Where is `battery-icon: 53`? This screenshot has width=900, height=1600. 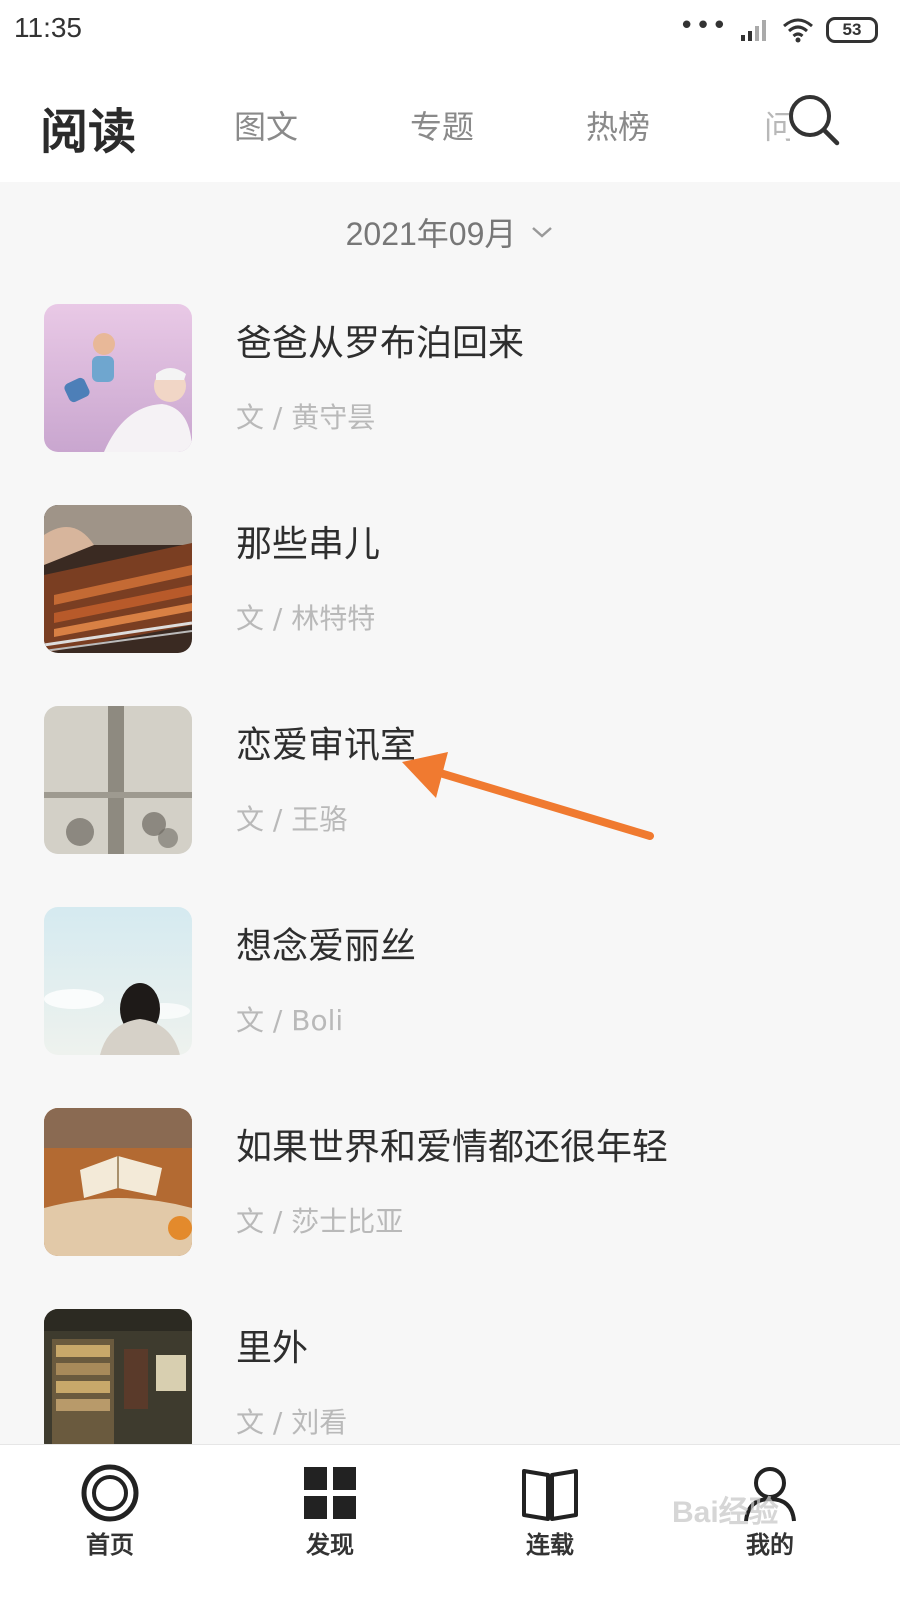 battery-icon: 53 is located at coordinates (852, 30).